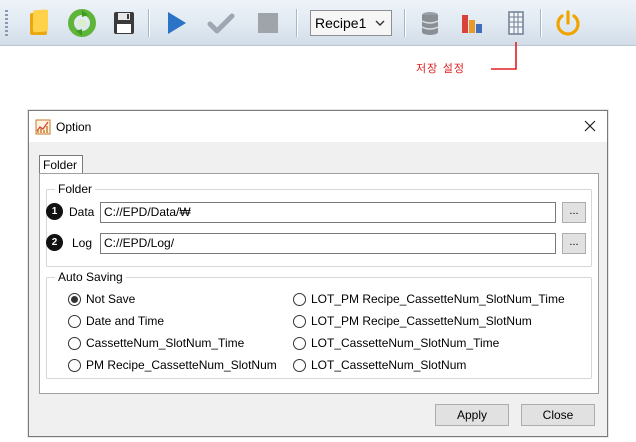 The image size is (636, 442). I want to click on radio-cassette-slot-time: CassetteNum_SlotNum_Time, so click(156, 343).